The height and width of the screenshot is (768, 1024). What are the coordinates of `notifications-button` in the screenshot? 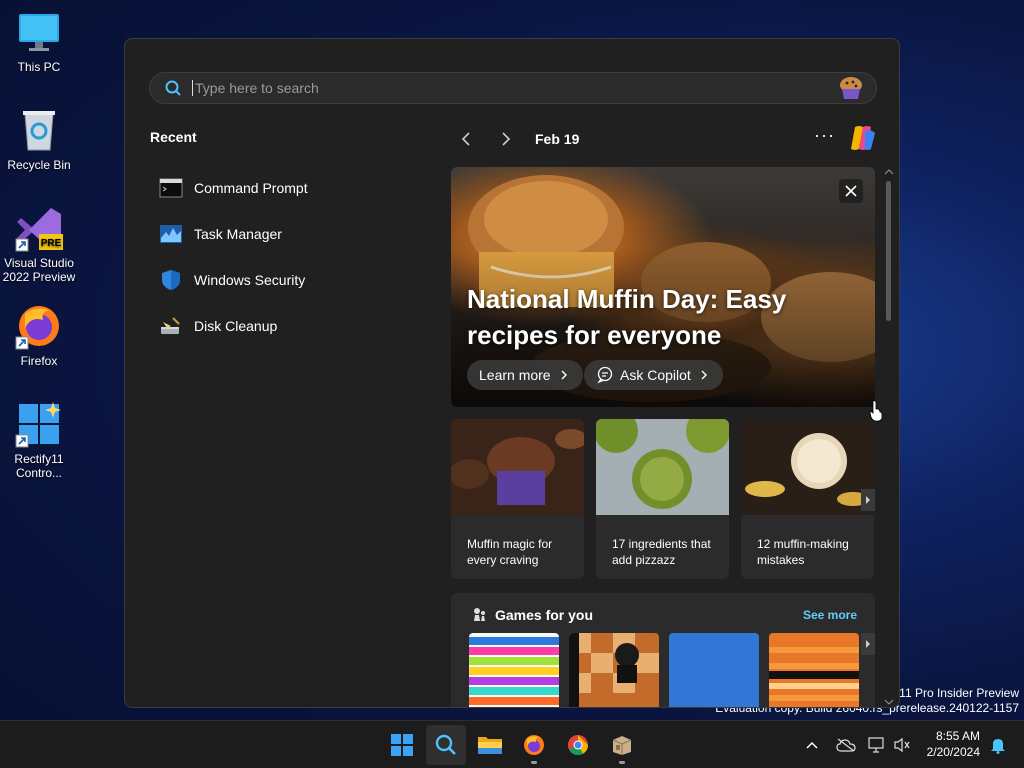 It's located at (998, 745).